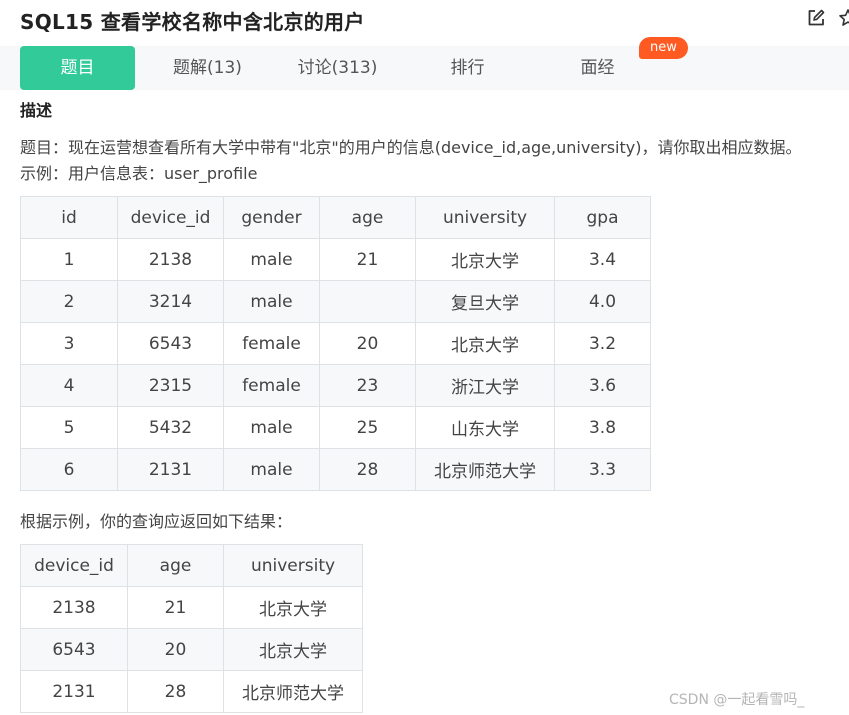  What do you see at coordinates (69, 427) in the screenshot?
I see `table-cell: 5` at bounding box center [69, 427].